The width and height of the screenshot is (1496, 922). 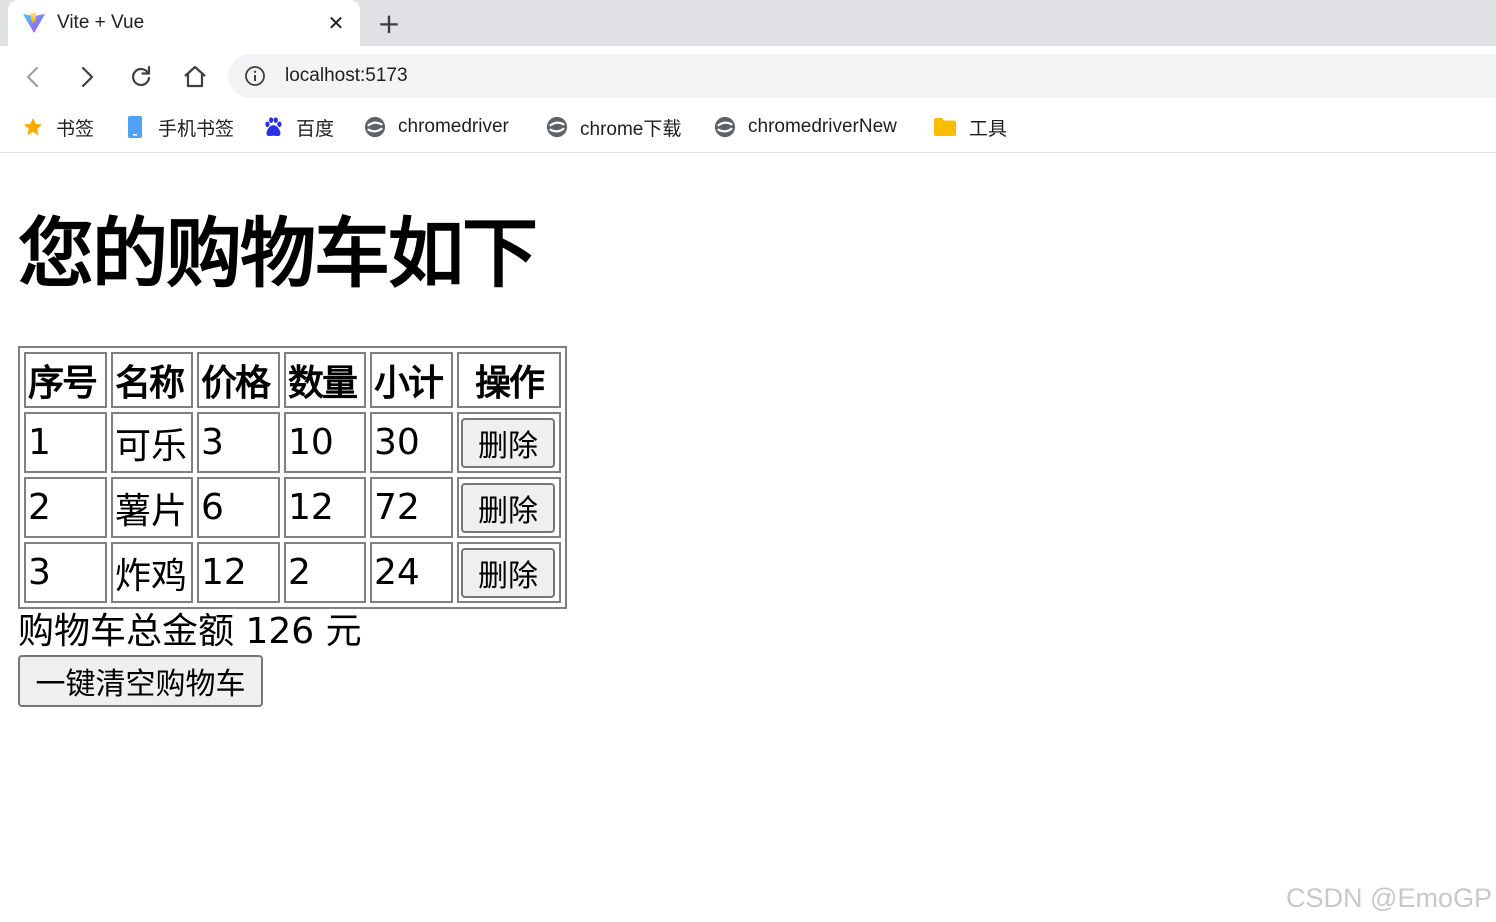 What do you see at coordinates (34, 22) in the screenshot?
I see `vite-logo-icon` at bounding box center [34, 22].